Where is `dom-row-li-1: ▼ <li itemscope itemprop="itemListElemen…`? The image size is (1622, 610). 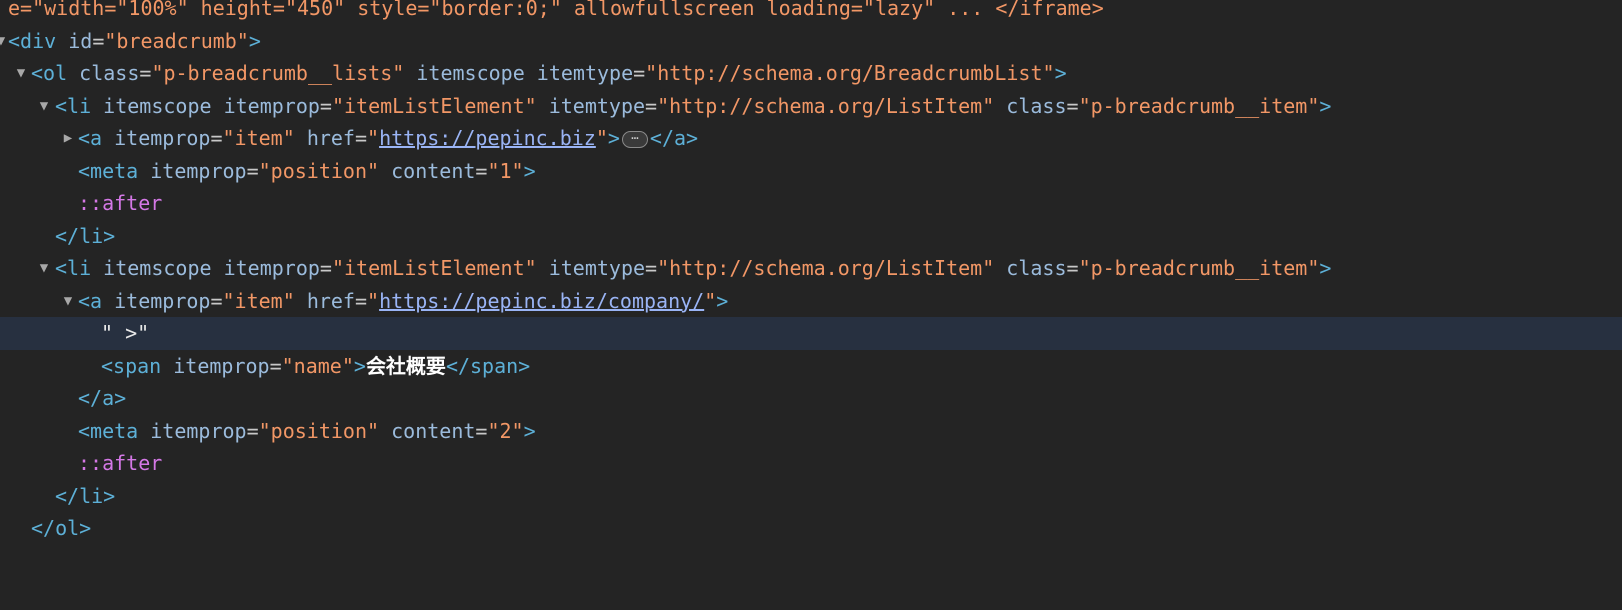 dom-row-li-1: ▼ <li itemscope itemprop="itemListElemen… is located at coordinates (811, 106).